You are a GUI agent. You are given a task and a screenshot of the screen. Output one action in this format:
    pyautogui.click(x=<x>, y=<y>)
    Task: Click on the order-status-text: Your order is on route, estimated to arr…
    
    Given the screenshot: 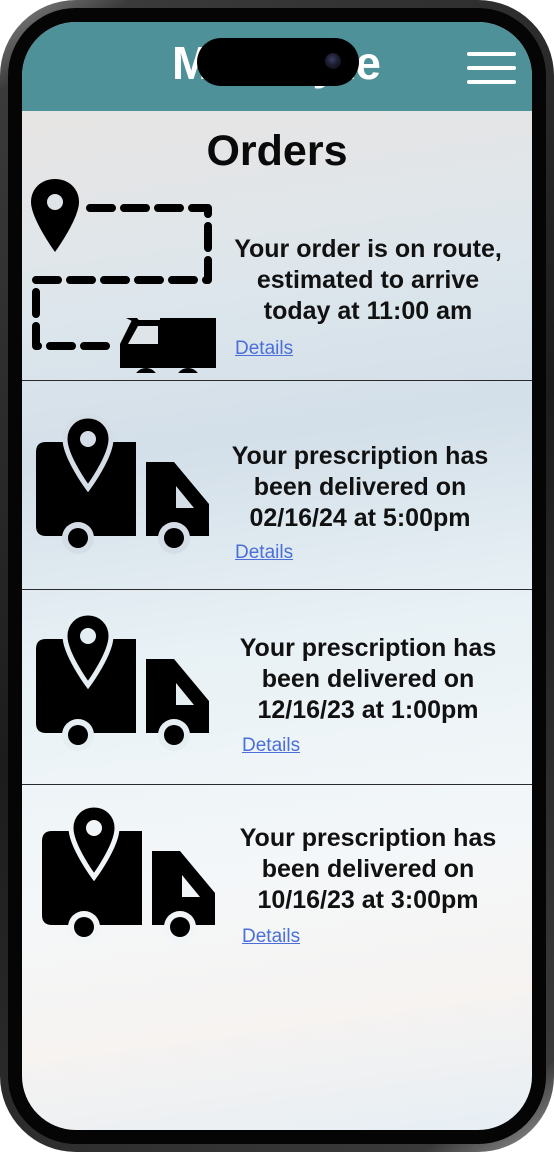 What is the action you would take?
    pyautogui.click(x=368, y=280)
    